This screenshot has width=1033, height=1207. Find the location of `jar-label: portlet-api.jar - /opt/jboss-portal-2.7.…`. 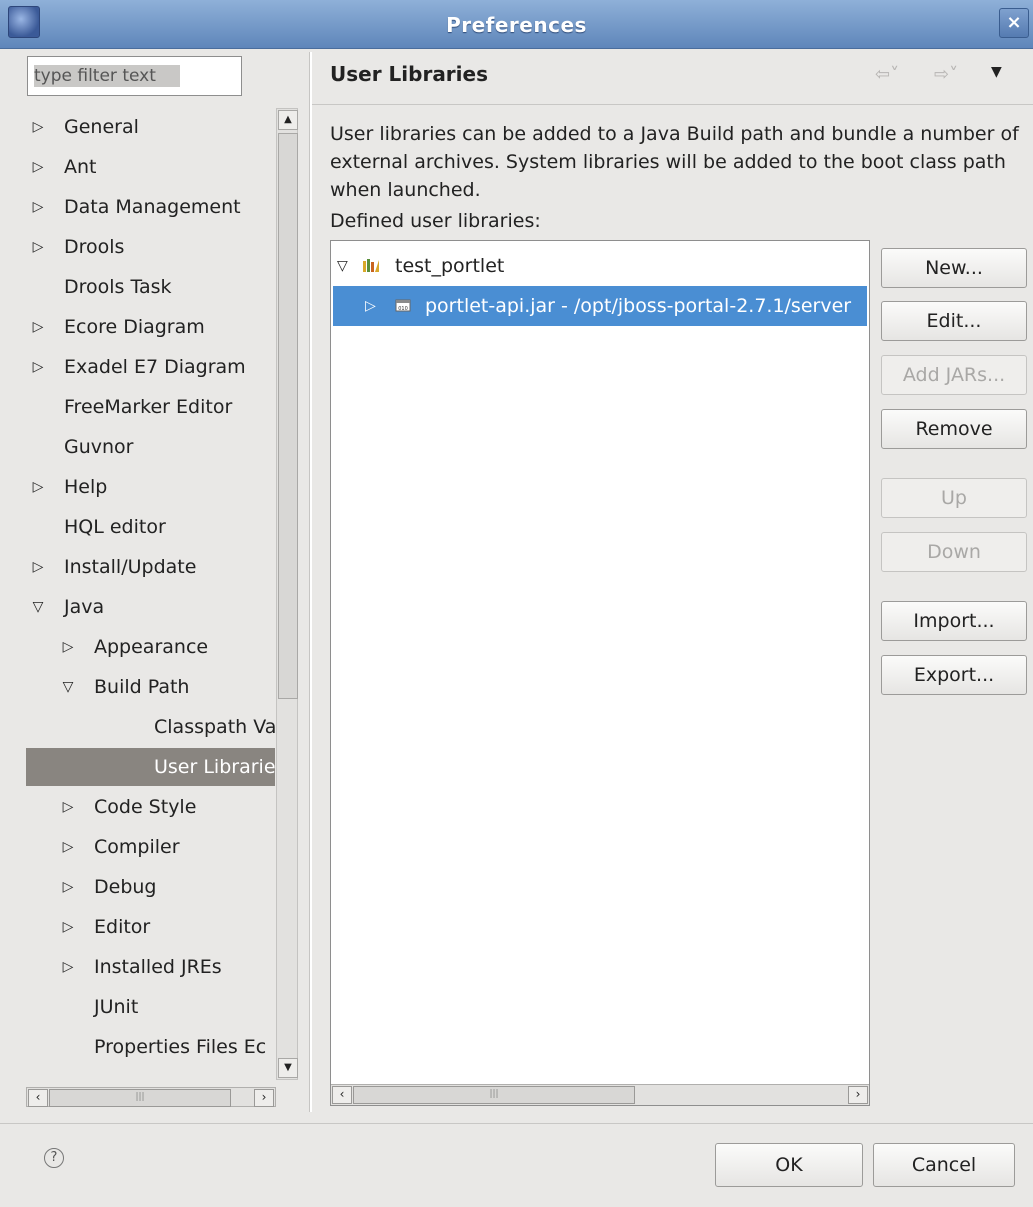

jar-label: portlet-api.jar - /opt/jboss-portal-2.7.… is located at coordinates (638, 306).